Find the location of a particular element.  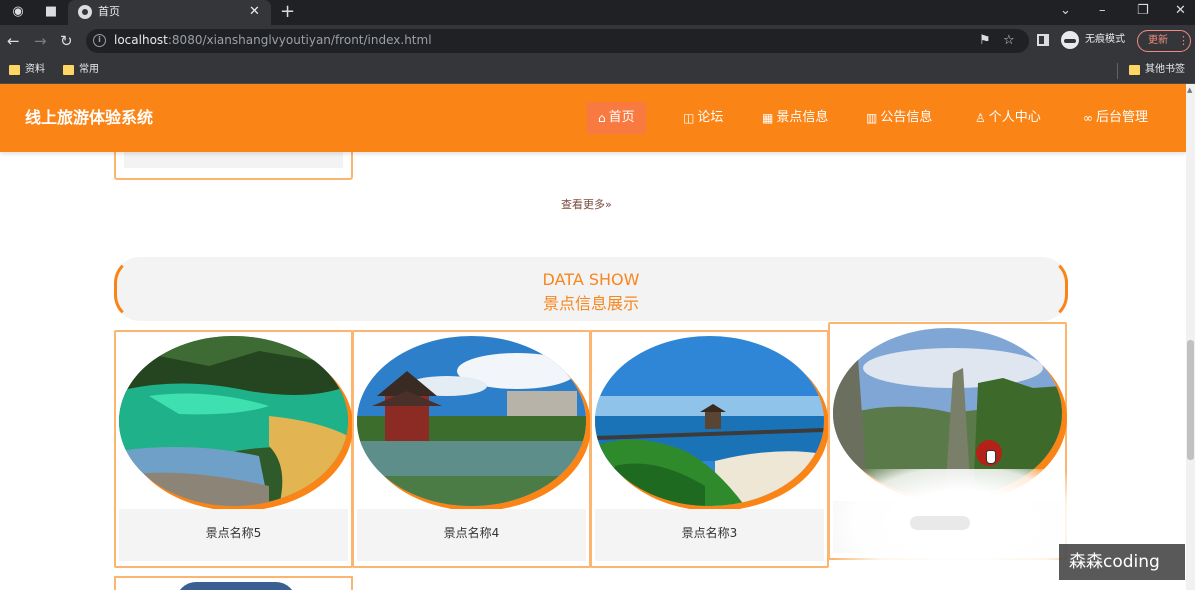

globe-icon is located at coordinates (85, 12).